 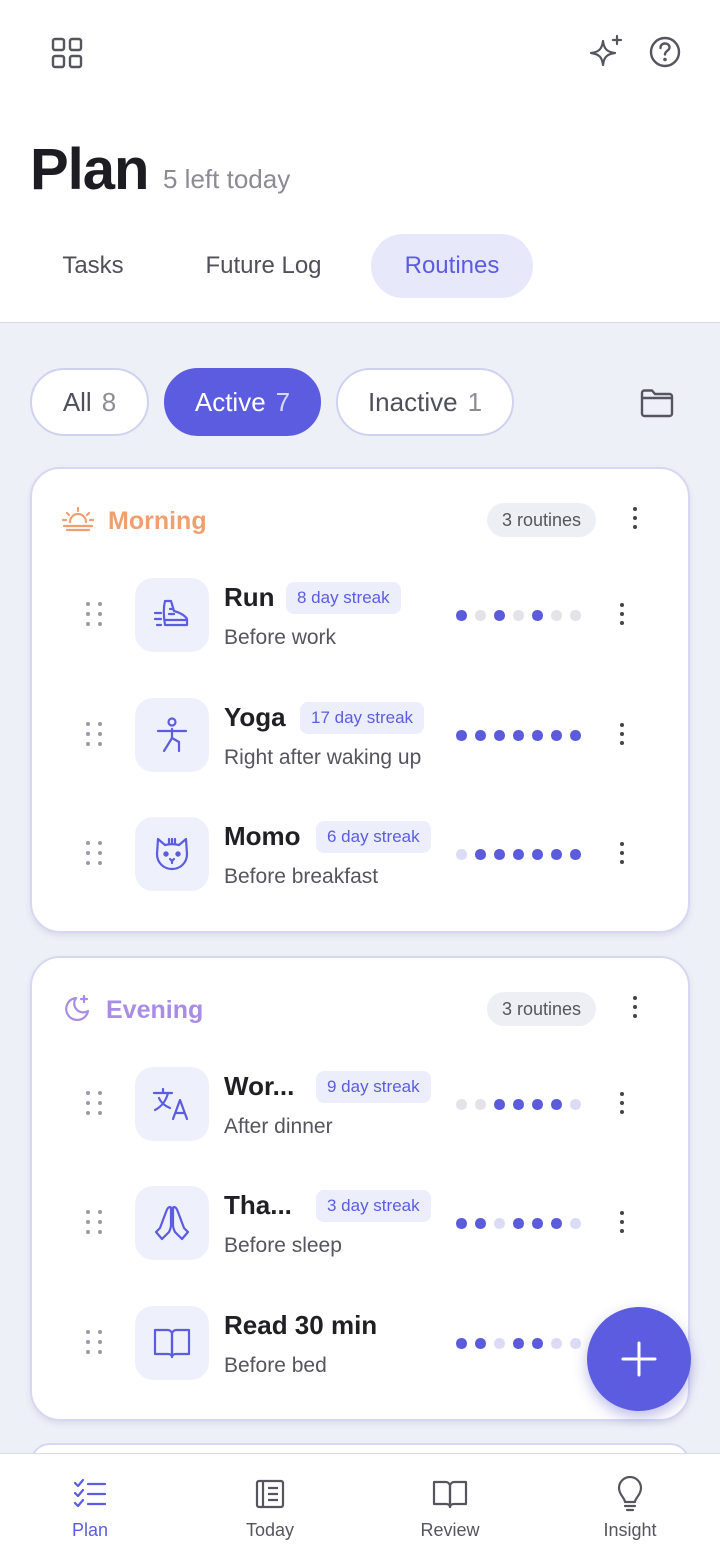 What do you see at coordinates (360, 855) in the screenshot?
I see `routine-row: Momo 6 day streak Before breakfast` at bounding box center [360, 855].